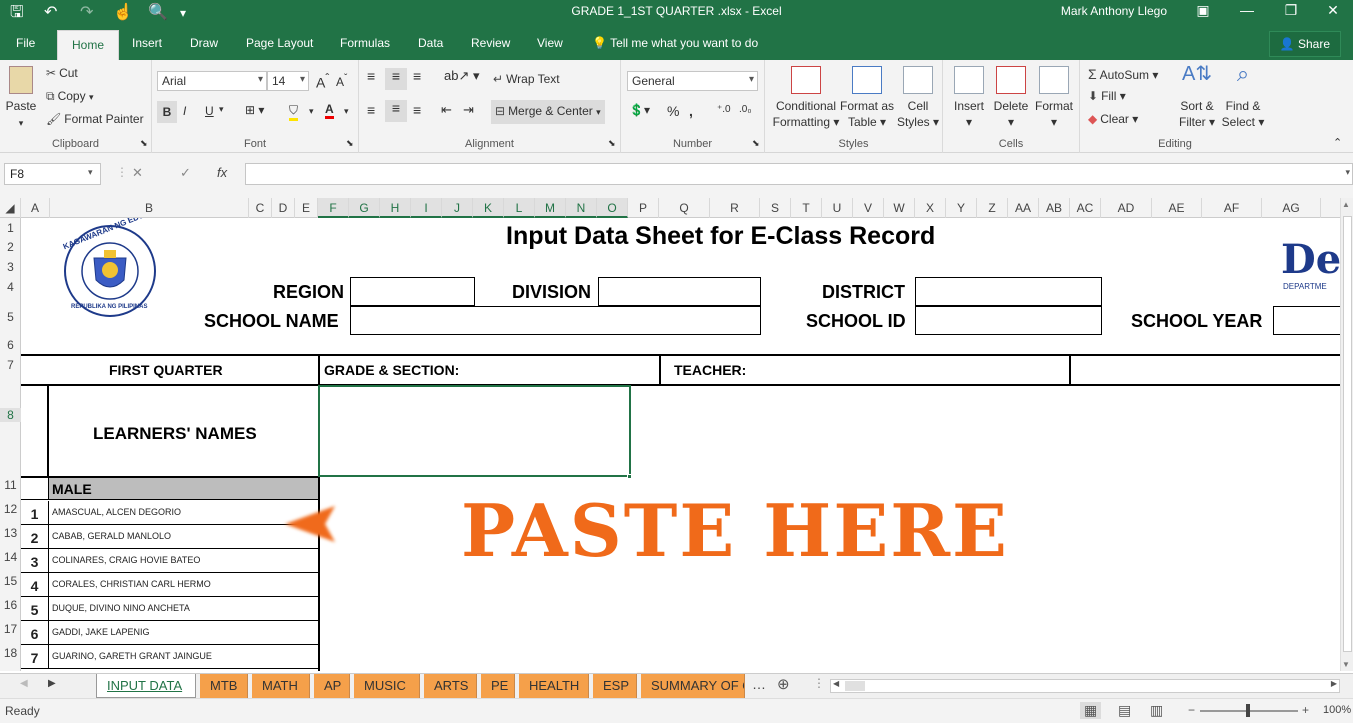  What do you see at coordinates (1054, 208) in the screenshot?
I see `column-header: AB` at bounding box center [1054, 208].